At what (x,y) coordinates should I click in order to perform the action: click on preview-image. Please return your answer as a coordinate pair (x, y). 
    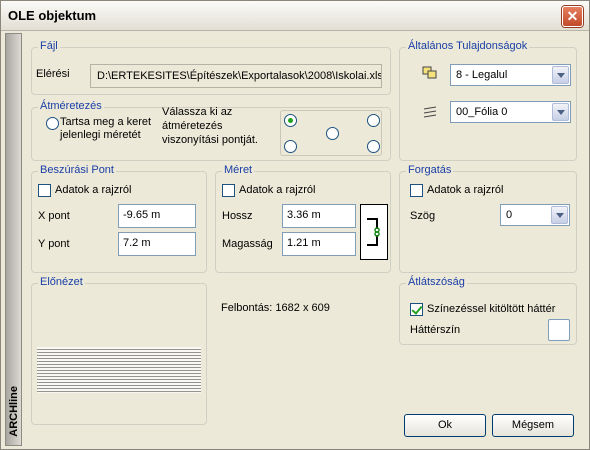
    Looking at the image, I should click on (119, 357).